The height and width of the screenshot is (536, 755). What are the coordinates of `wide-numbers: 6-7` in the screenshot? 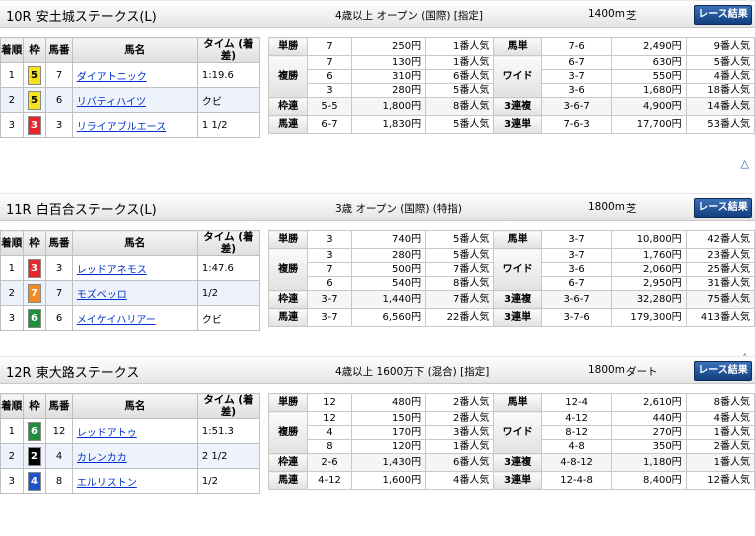 It's located at (576, 283).